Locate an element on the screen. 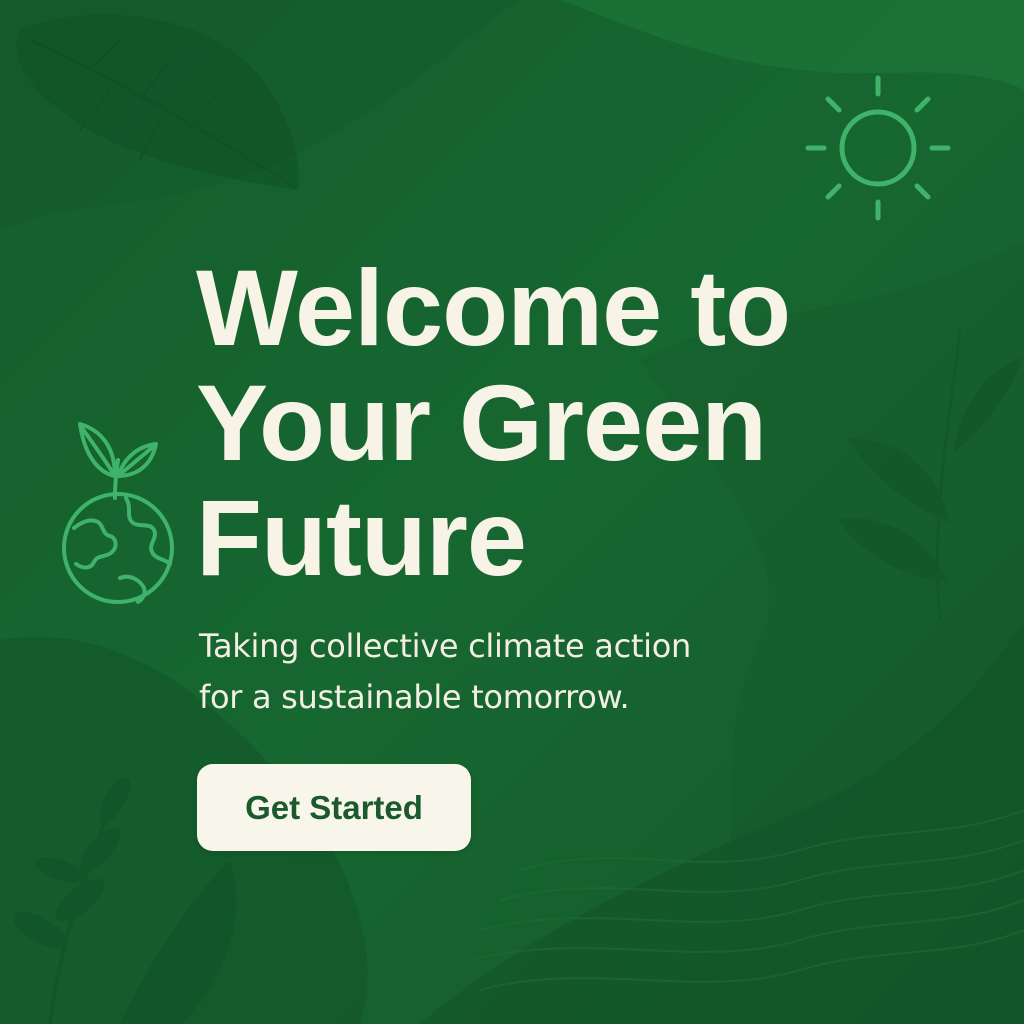 Image resolution: width=1024 pixels, height=1024 pixels. hero-subtitle-line: Taking collective climate action is located at coordinates (445, 646).